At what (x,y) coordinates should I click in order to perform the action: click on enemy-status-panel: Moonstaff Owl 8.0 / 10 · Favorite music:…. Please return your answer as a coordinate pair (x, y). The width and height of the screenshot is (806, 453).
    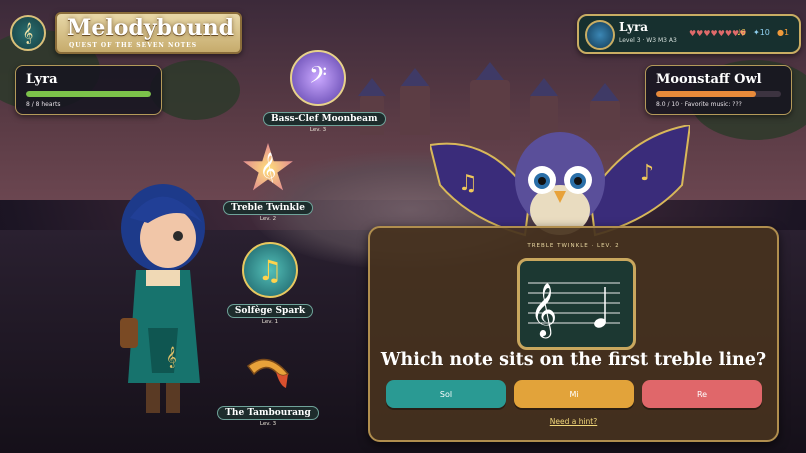
    Looking at the image, I should click on (718, 90).